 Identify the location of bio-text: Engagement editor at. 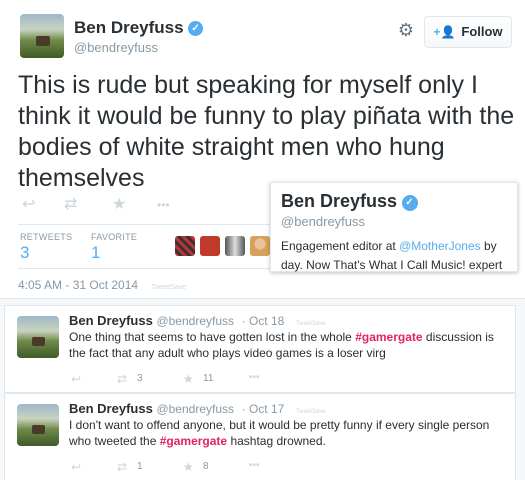
(340, 246).